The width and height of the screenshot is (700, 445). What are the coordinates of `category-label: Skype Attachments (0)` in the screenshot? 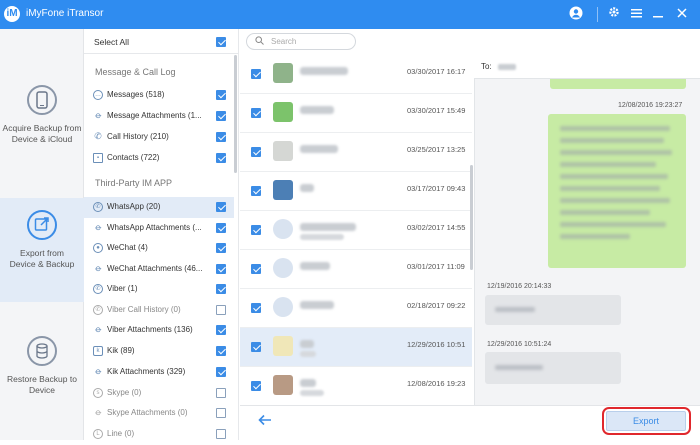 It's located at (147, 412).